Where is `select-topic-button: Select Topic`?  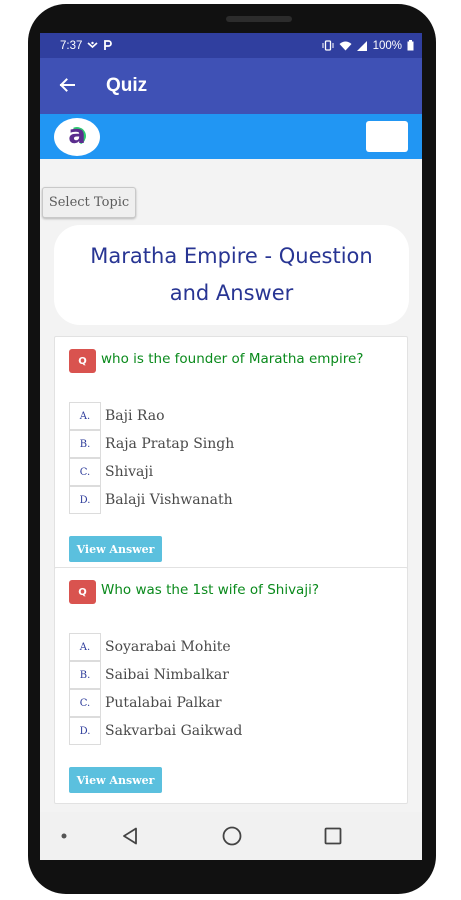 select-topic-button: Select Topic is located at coordinates (89, 202).